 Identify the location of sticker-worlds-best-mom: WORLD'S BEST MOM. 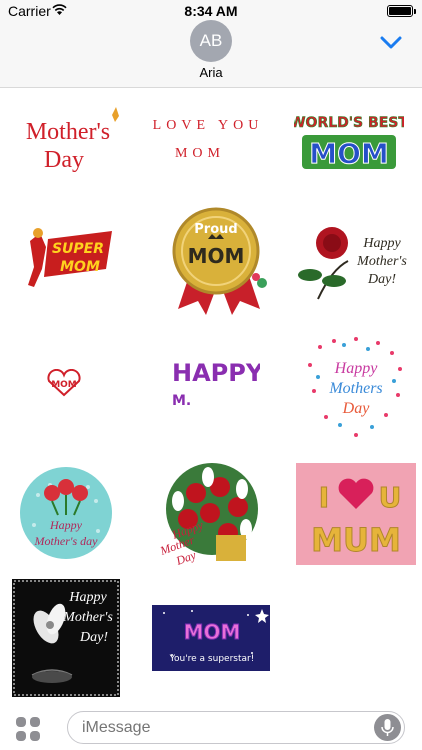
(349, 141).